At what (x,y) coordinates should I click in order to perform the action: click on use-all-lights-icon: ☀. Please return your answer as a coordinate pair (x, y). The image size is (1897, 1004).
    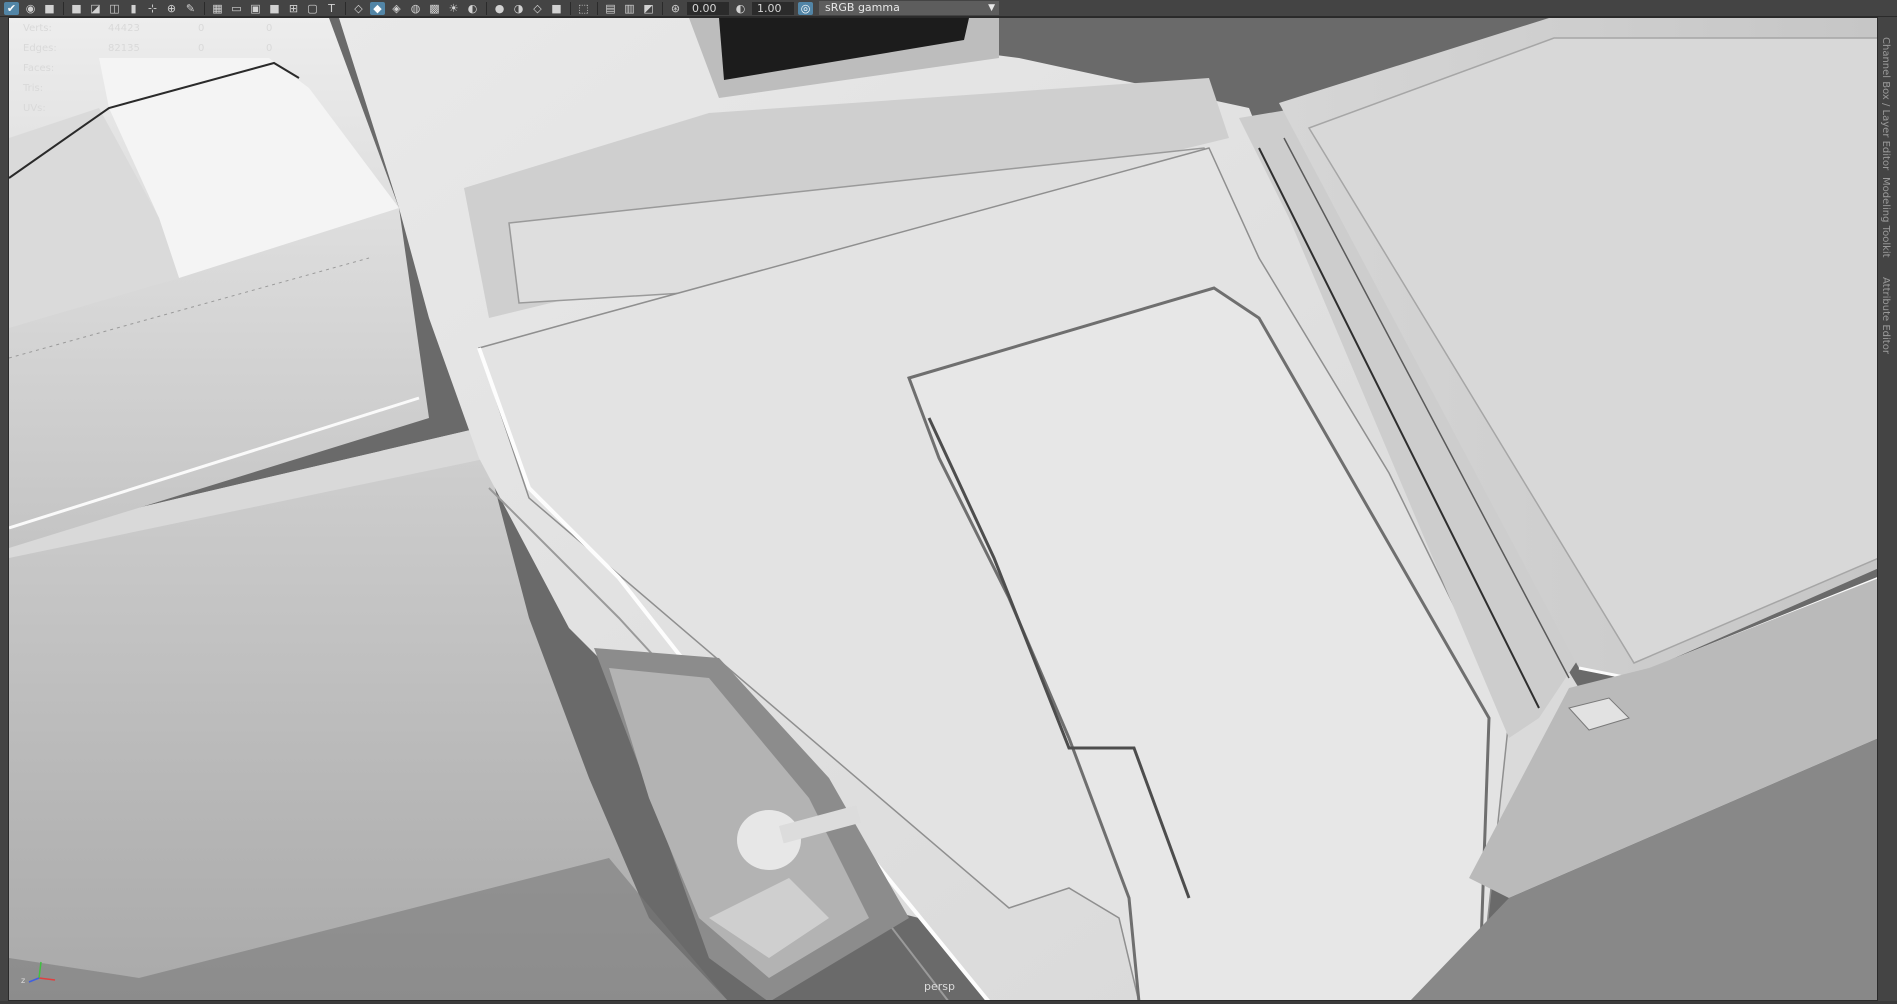
    Looking at the image, I should click on (453, 8).